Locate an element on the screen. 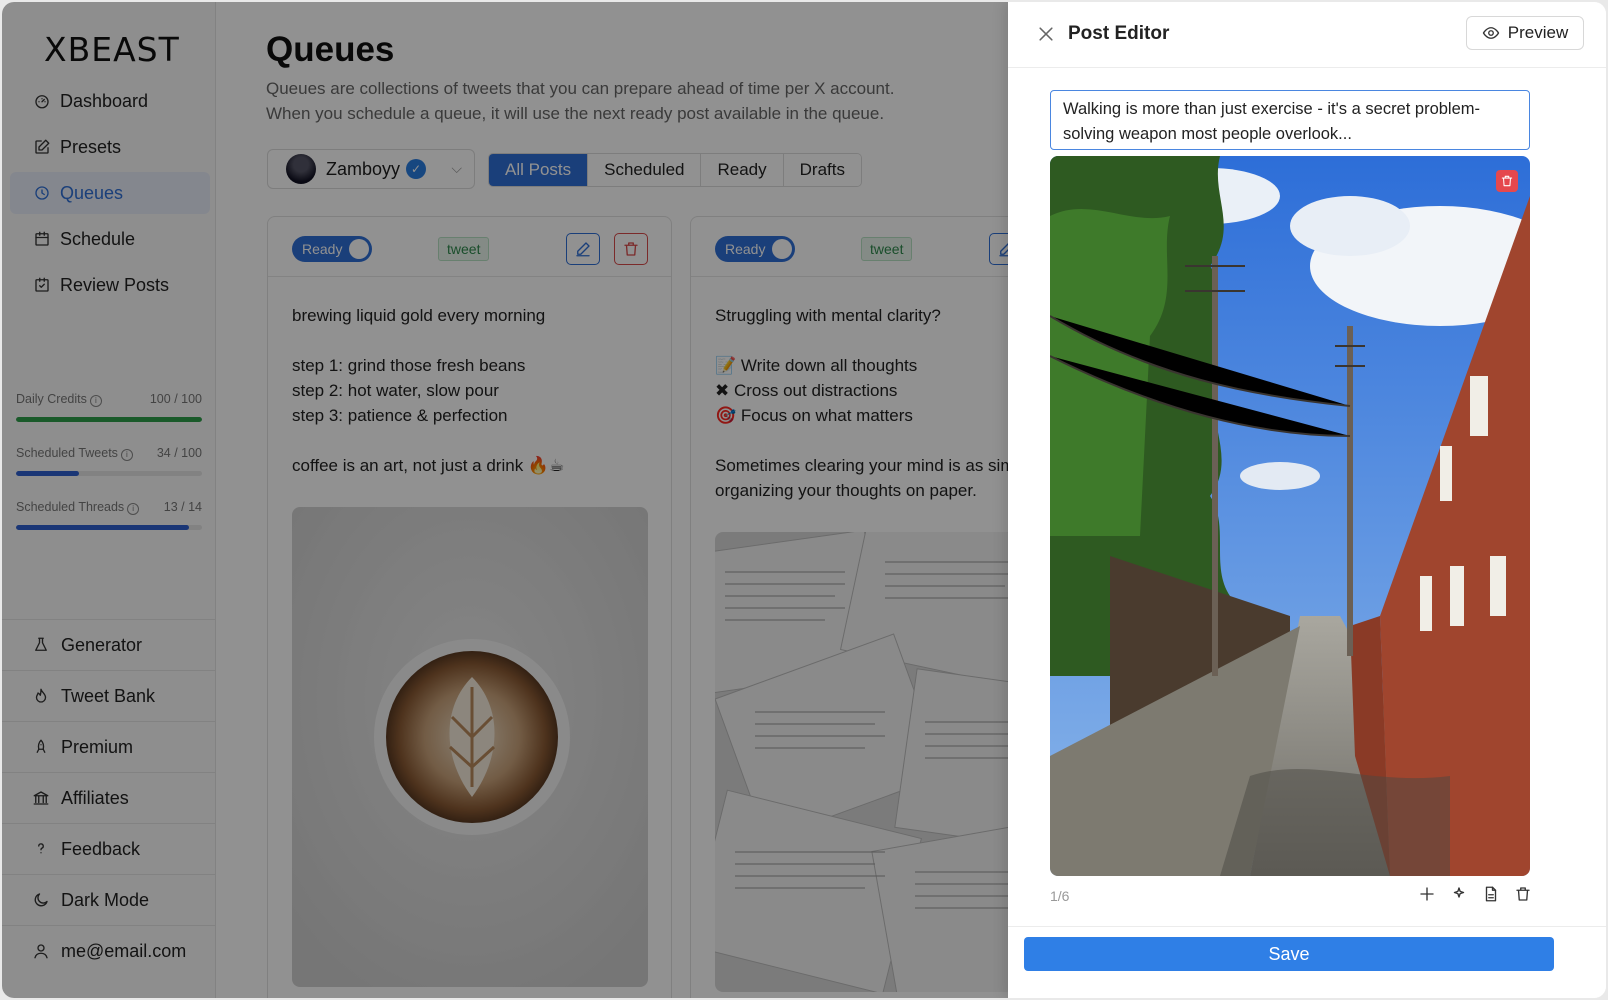  editor-title: Post Editor is located at coordinates (1119, 33).